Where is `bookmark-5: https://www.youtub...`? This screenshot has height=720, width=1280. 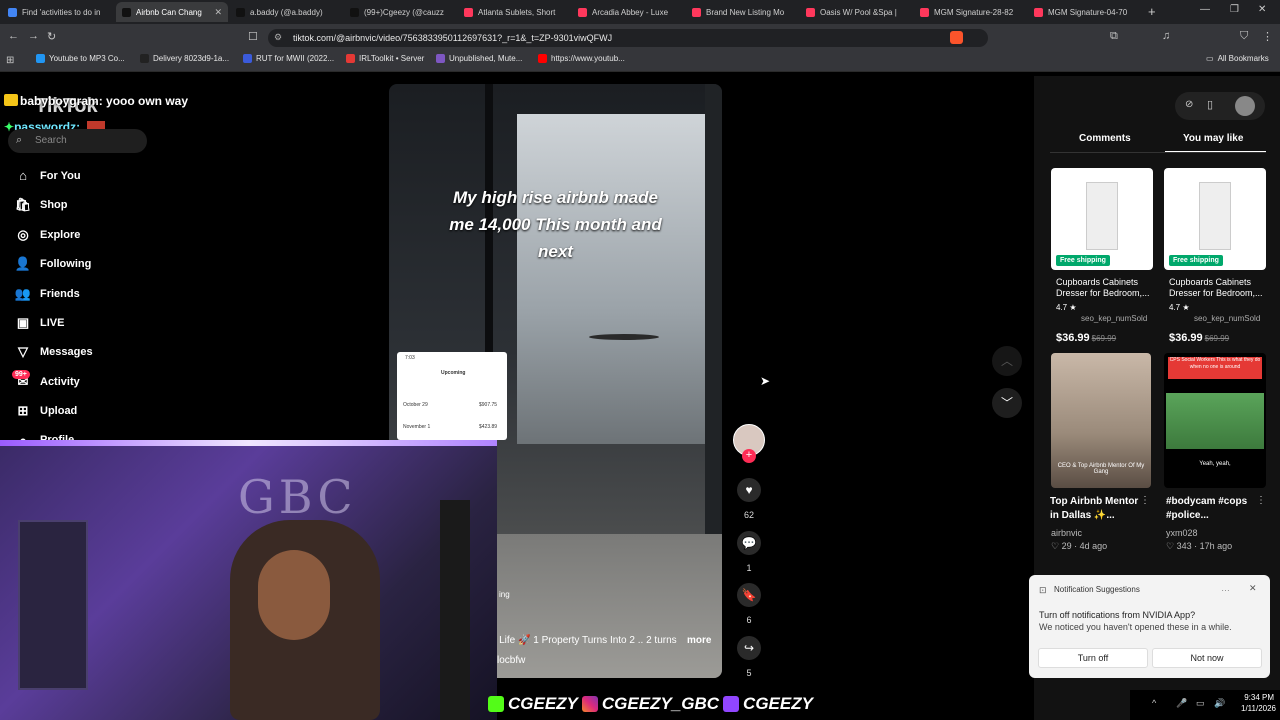
bookmark-5: https://www.youtub... is located at coordinates (581, 58).